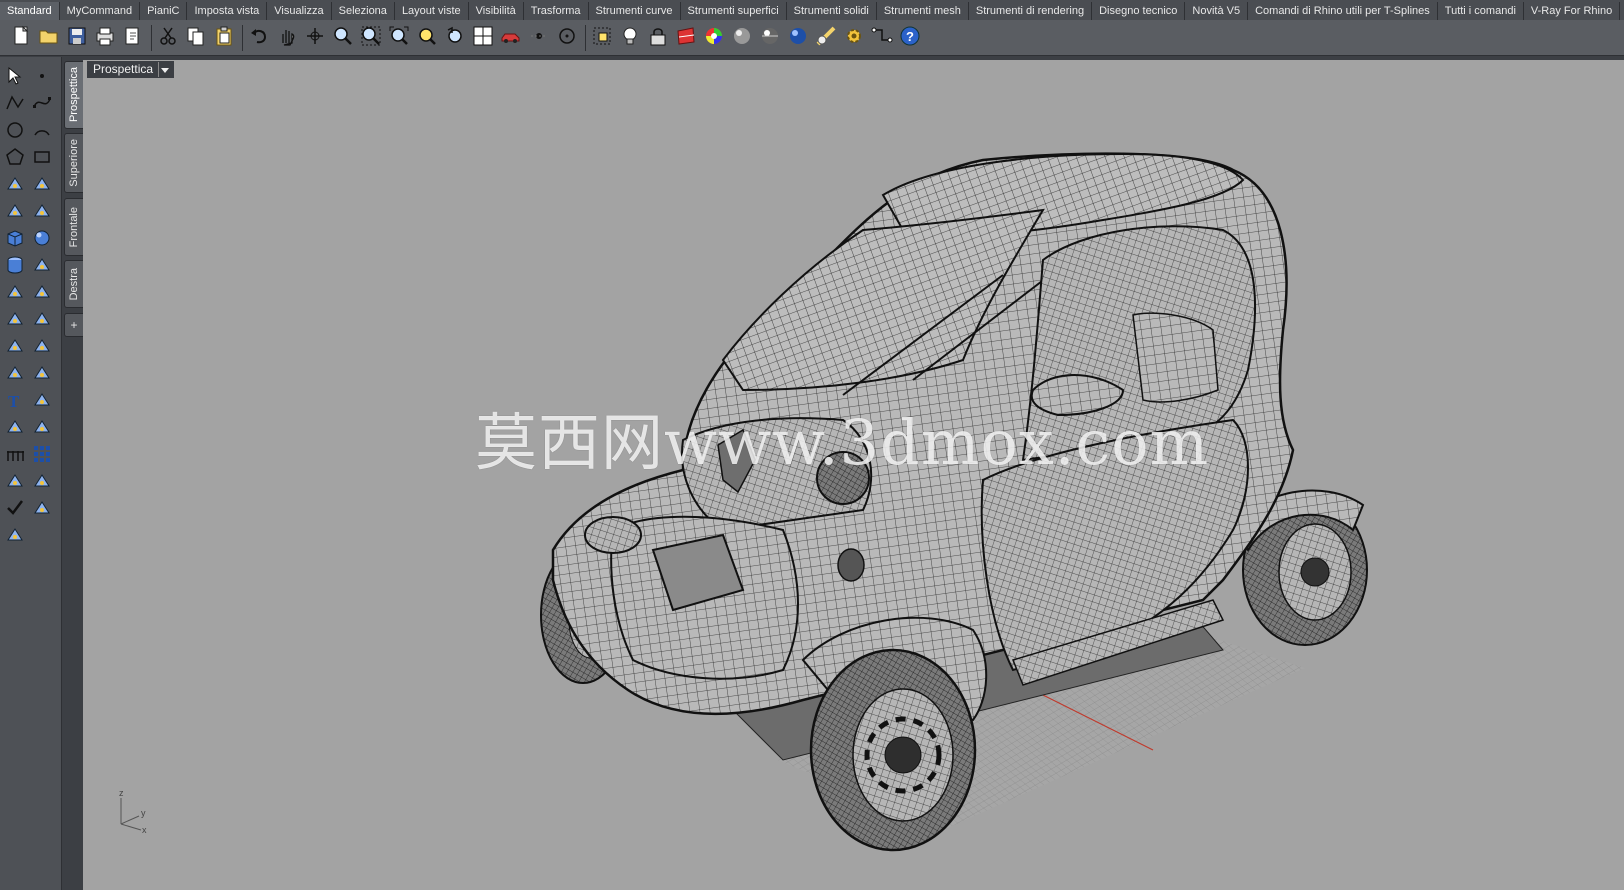 This screenshot has width=1624, height=890. I want to click on toolbar-tab-layout-viste: Layout viste, so click(432, 11).